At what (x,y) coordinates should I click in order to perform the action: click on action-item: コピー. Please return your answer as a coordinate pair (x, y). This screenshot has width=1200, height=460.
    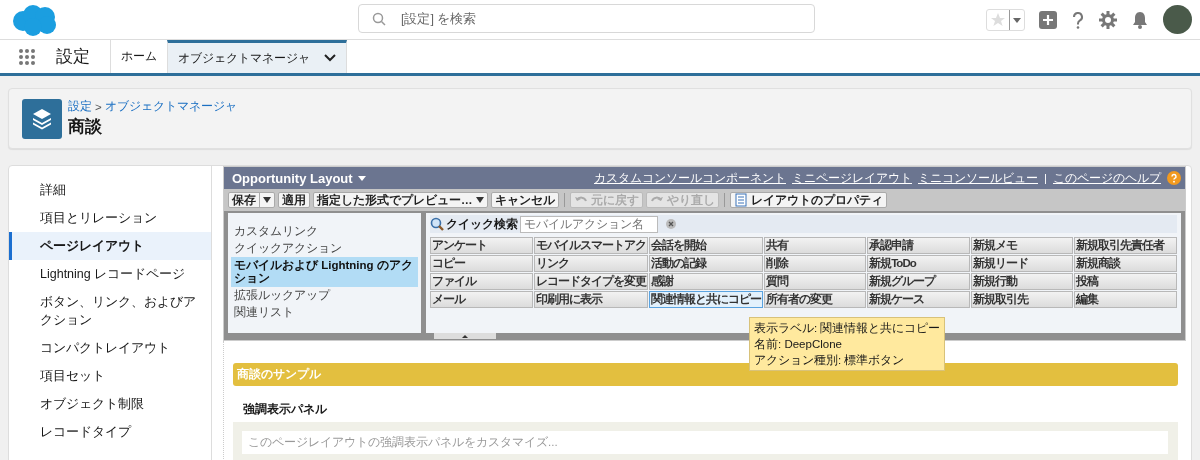
    Looking at the image, I should click on (481, 263).